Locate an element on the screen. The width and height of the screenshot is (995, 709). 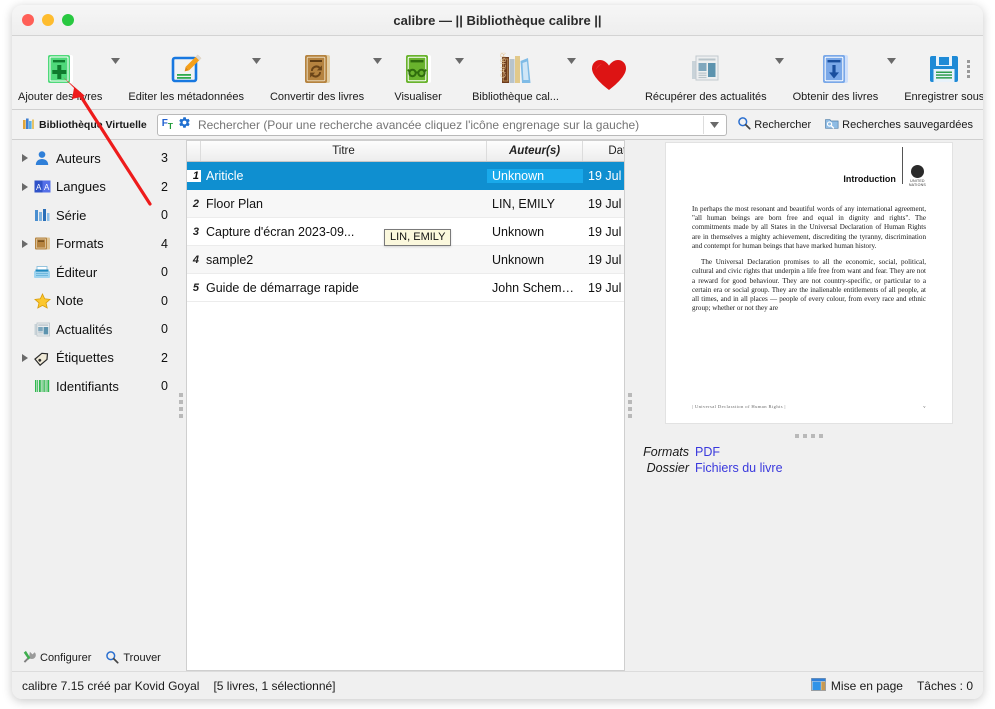
sidebar-item-label: Note is located at coordinates (70, 301).